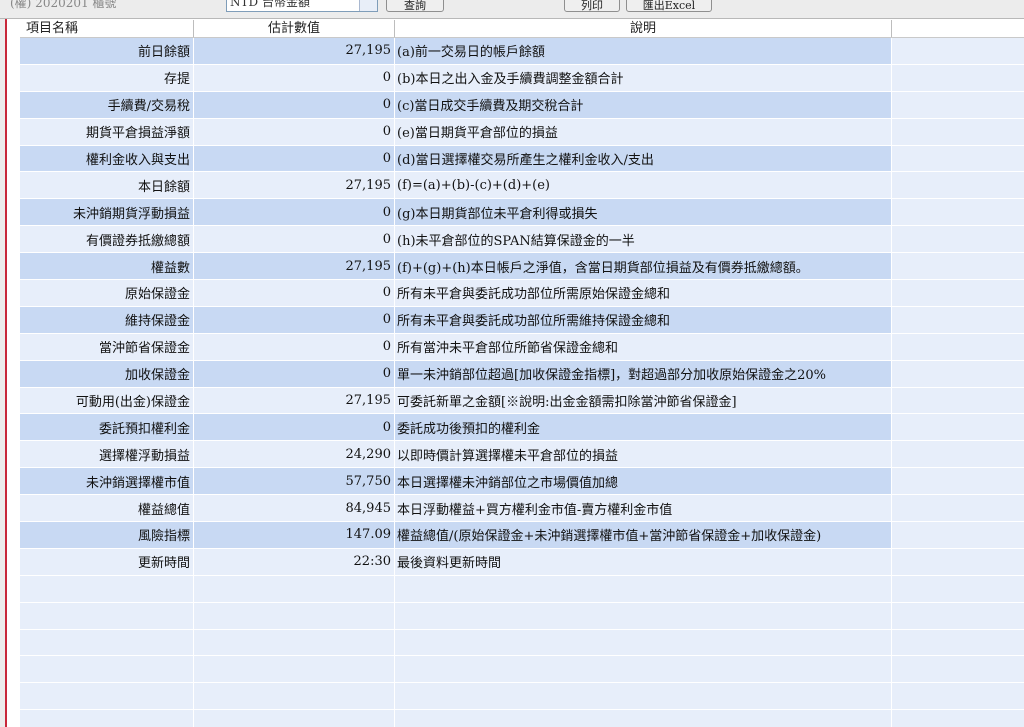  Describe the element at coordinates (107, 239) in the screenshot. I see `item-name-cell: 有價證券抵繳總額` at that location.